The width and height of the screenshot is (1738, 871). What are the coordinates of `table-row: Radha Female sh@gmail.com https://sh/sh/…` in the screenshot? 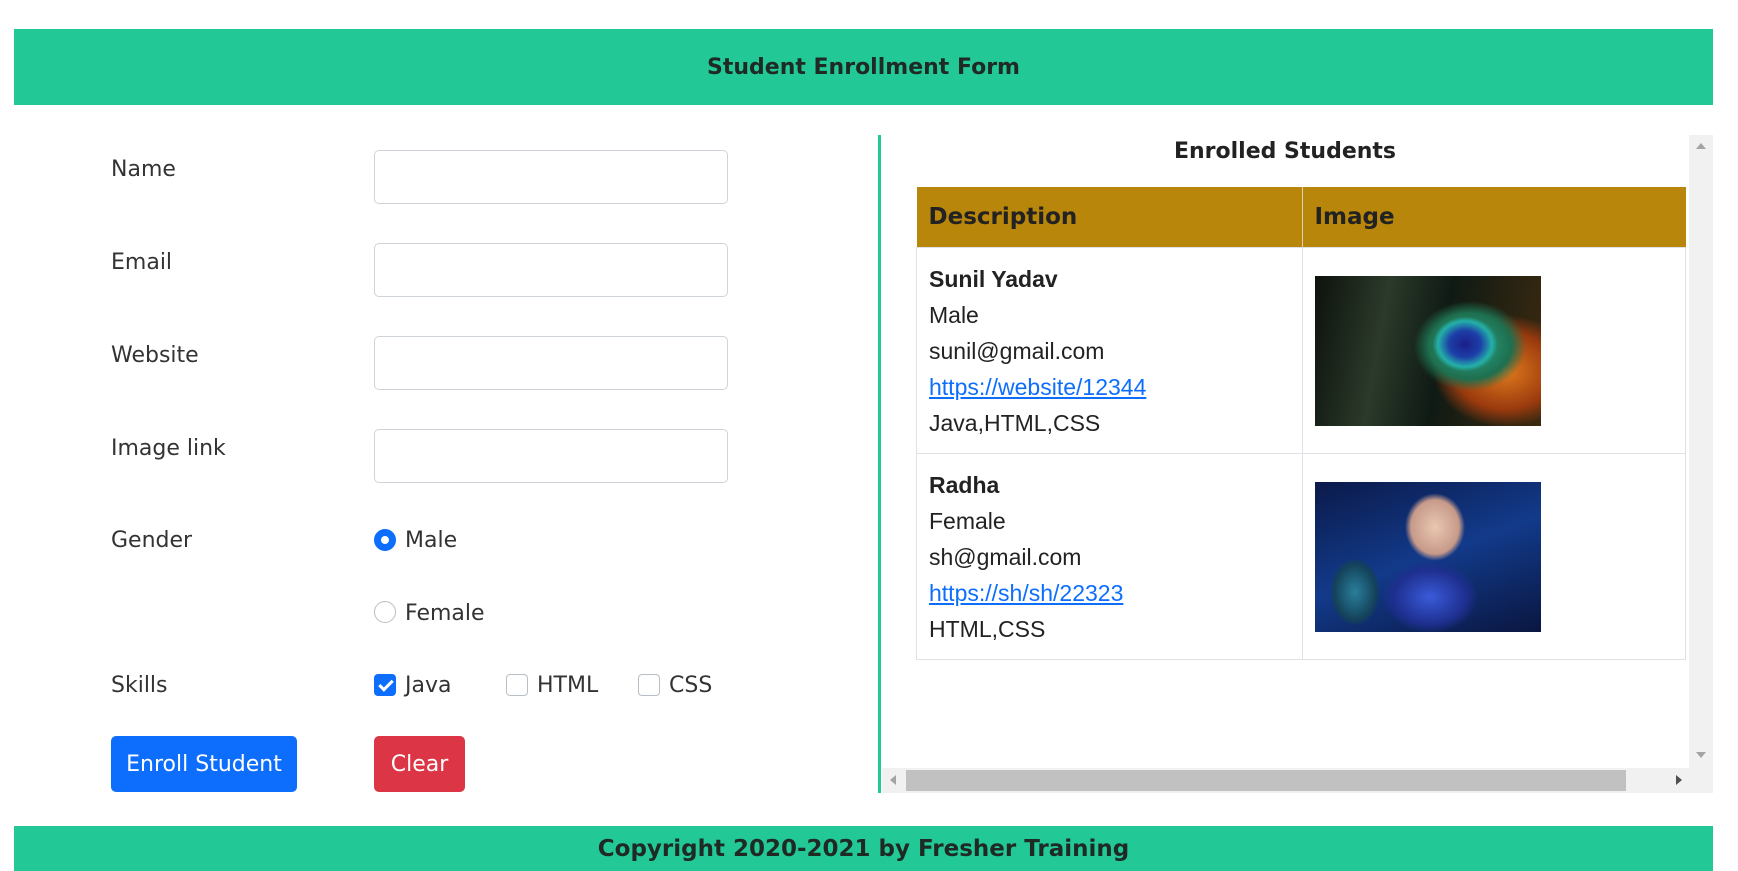 It's located at (1301, 556).